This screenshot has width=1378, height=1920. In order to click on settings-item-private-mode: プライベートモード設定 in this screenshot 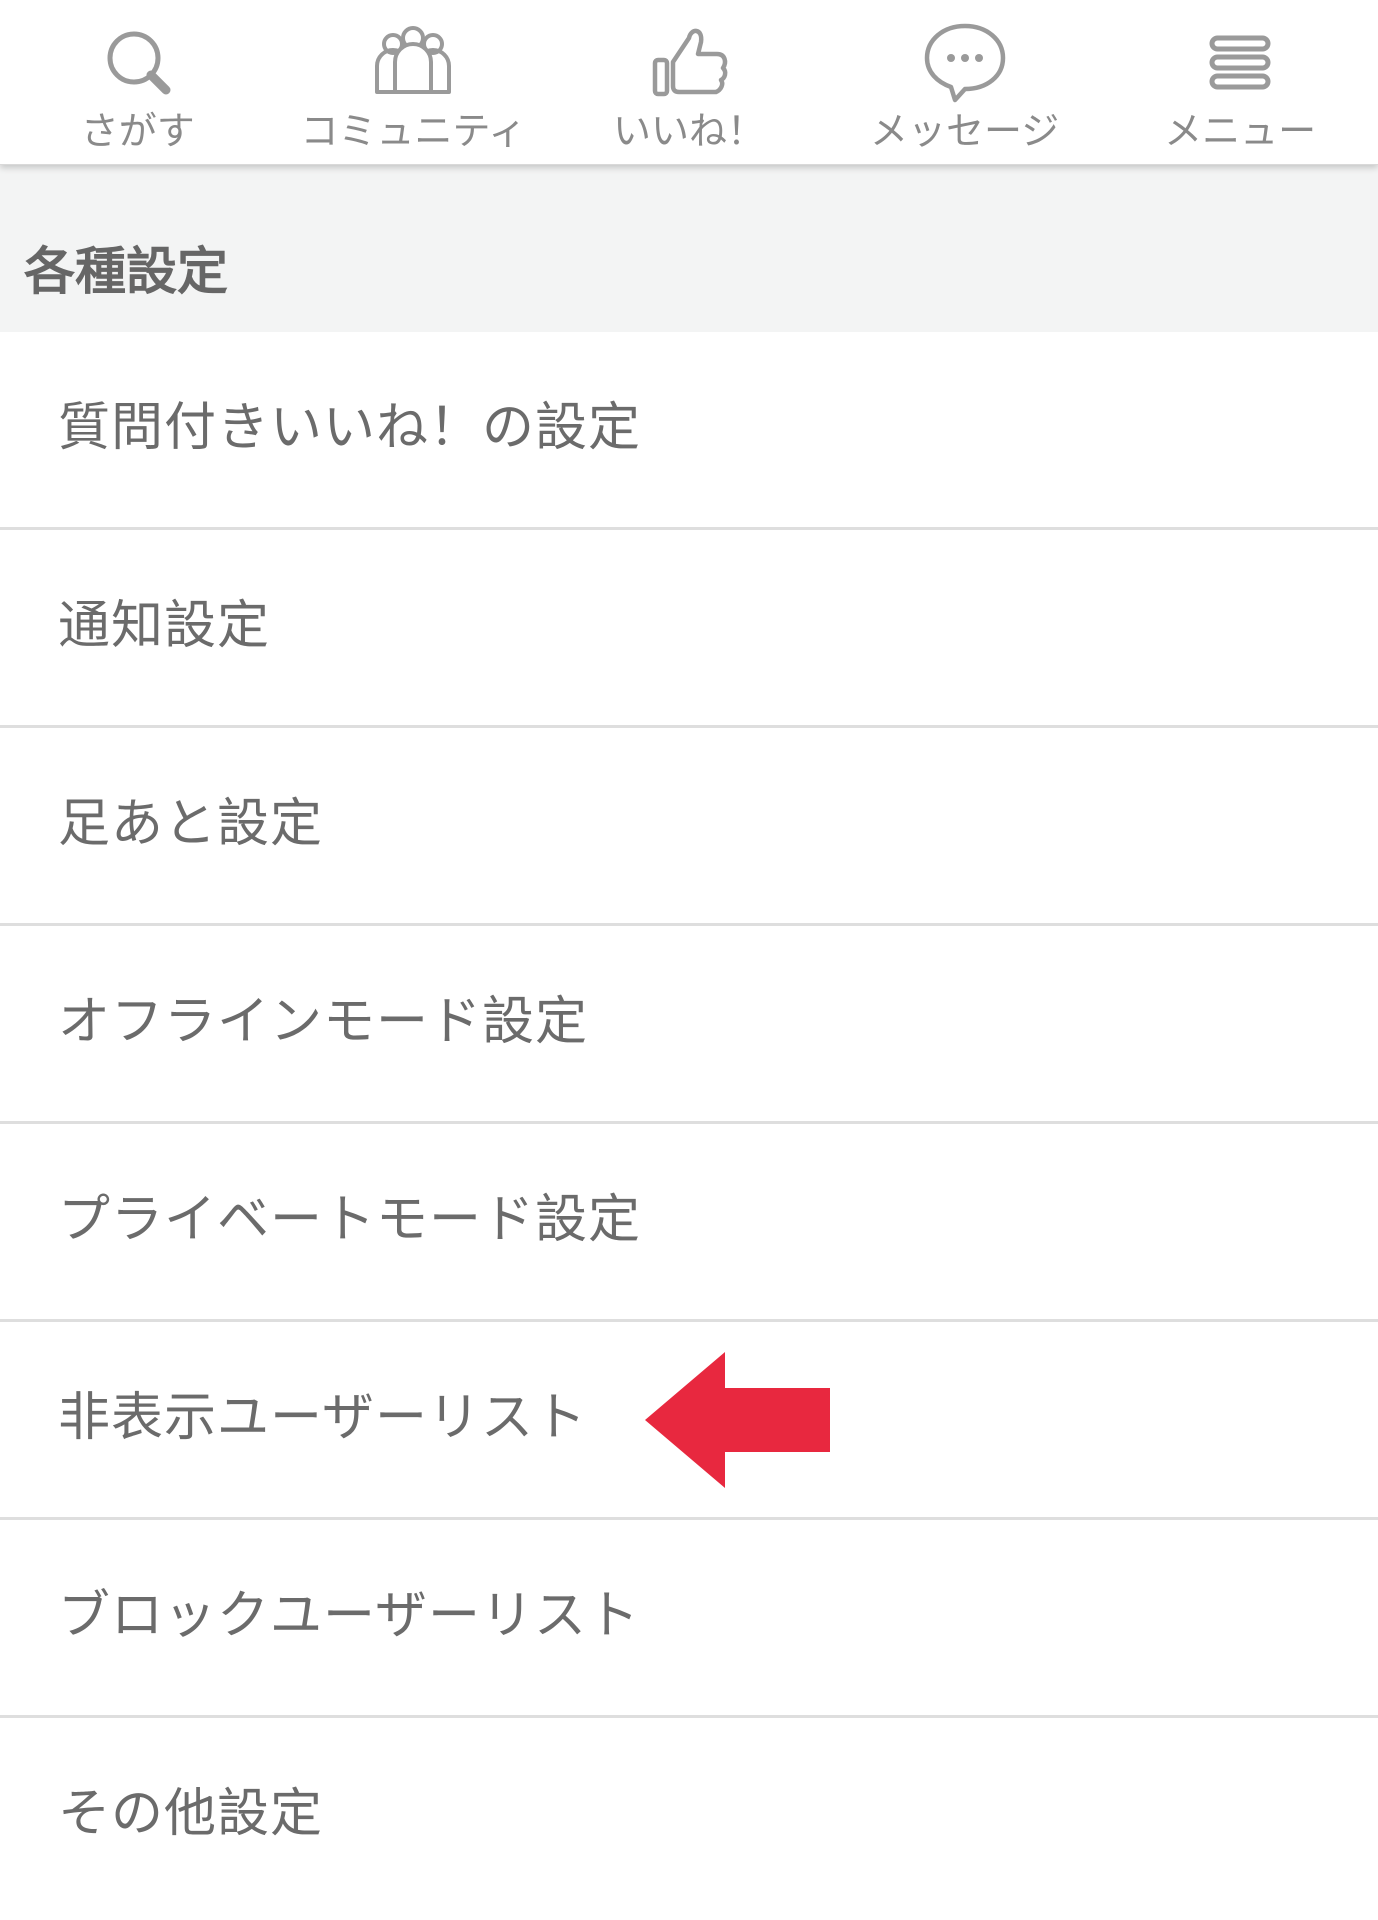, I will do `click(689, 1223)`.